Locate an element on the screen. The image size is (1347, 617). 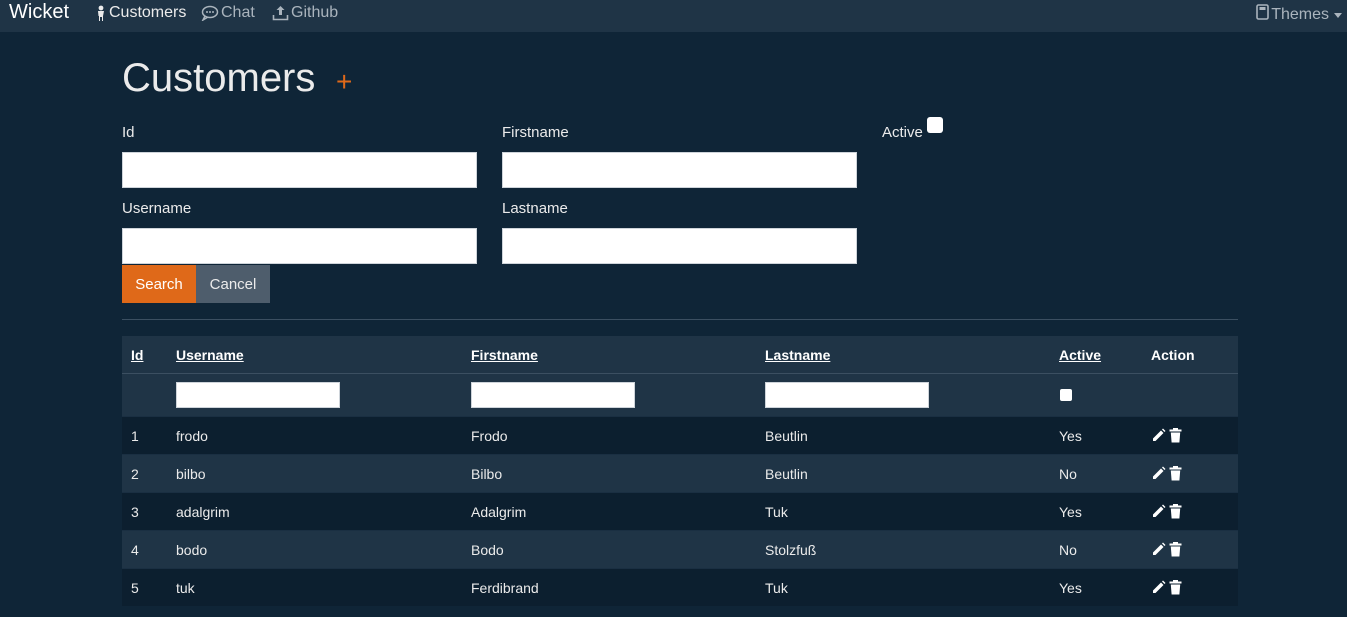
add-customer-button: + is located at coordinates (344, 82).